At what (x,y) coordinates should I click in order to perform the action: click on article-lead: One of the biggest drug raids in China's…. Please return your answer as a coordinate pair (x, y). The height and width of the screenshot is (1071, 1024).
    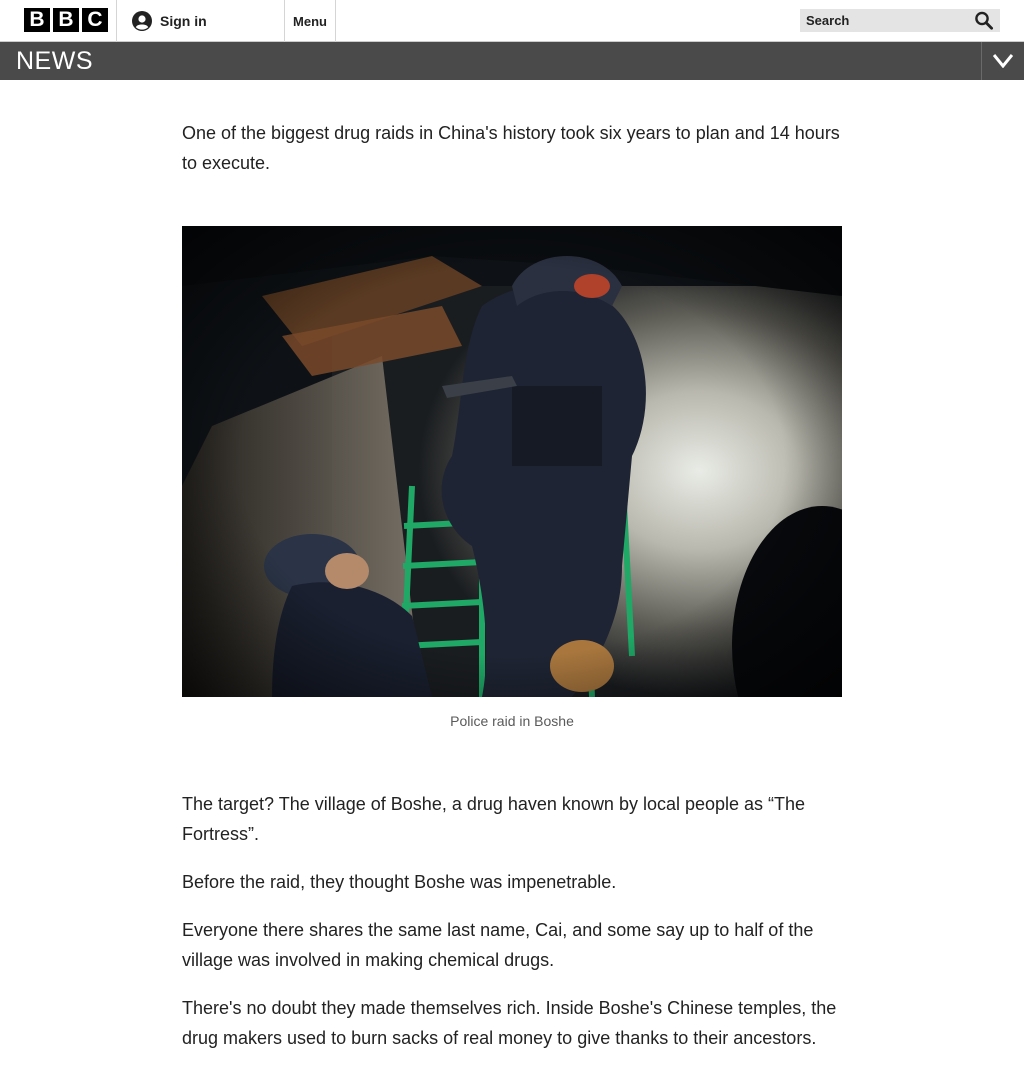
    Looking at the image, I should click on (511, 148).